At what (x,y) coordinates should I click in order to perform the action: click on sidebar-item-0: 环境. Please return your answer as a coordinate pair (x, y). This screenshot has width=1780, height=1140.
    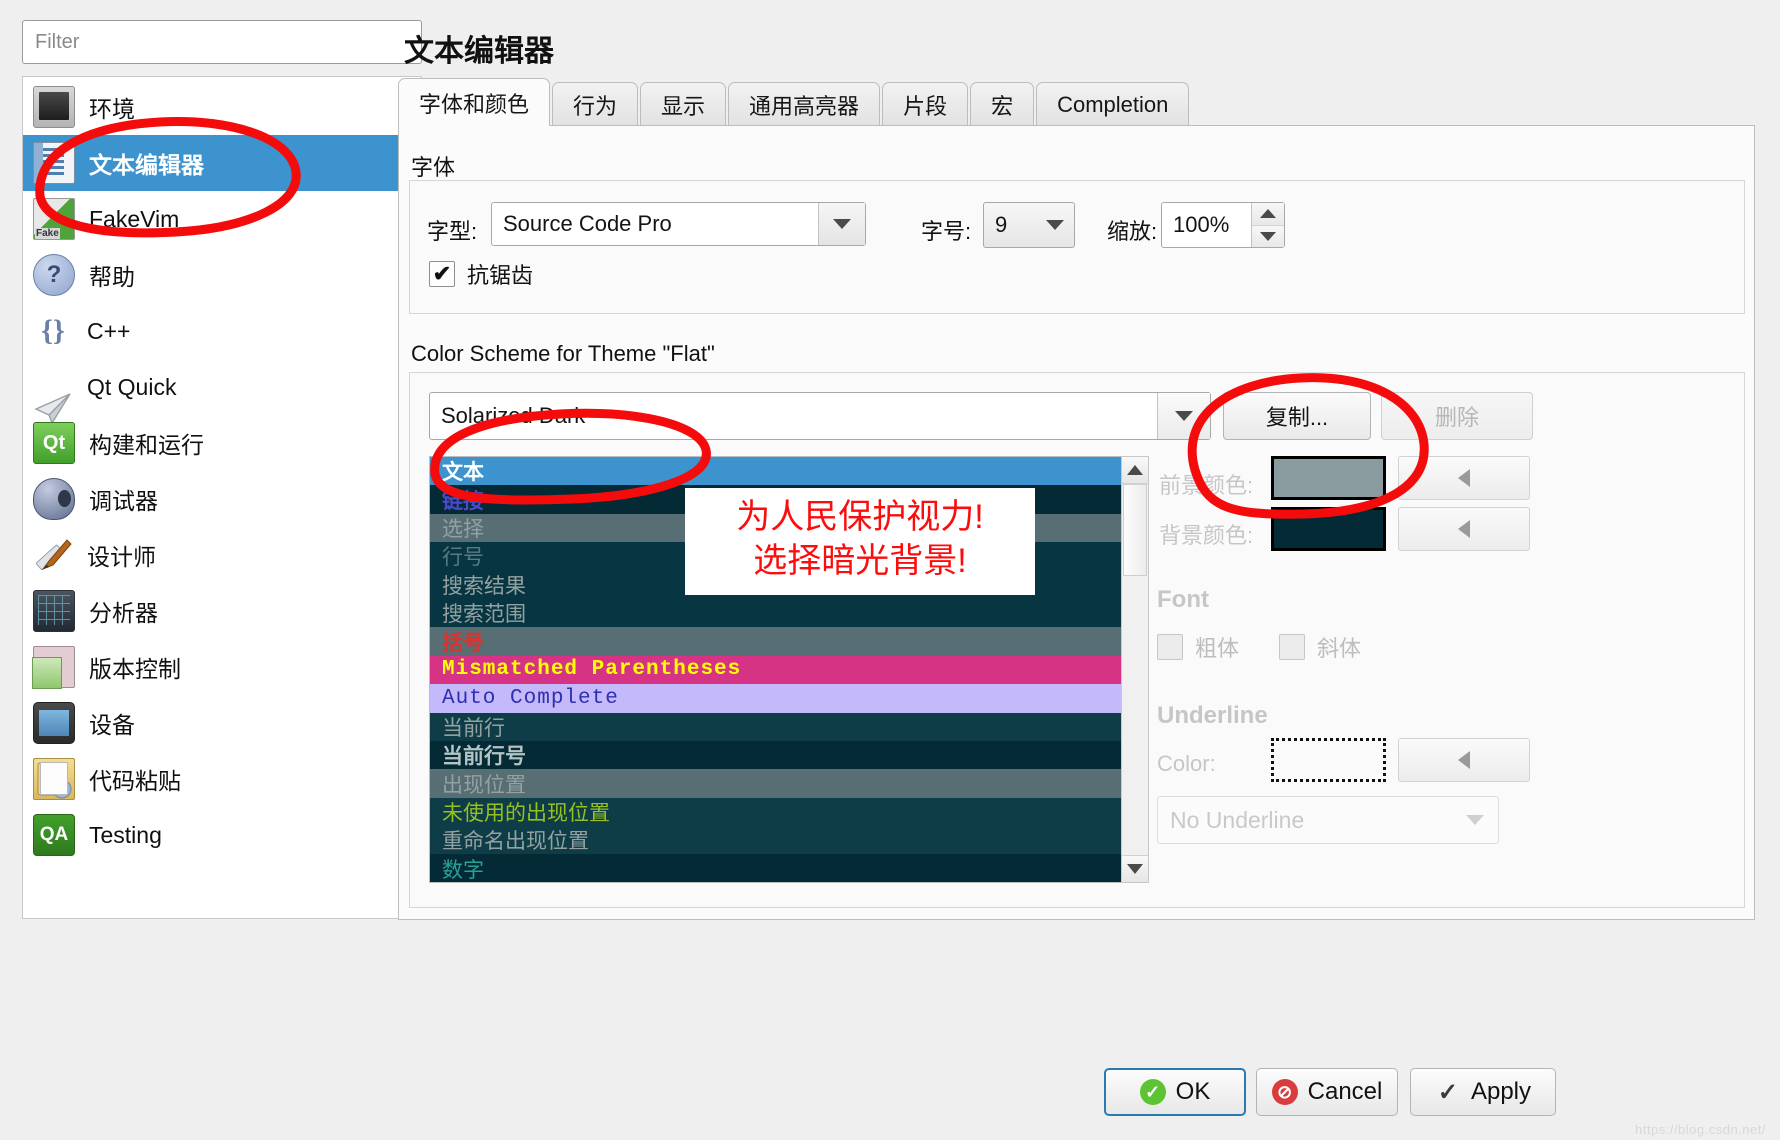
    Looking at the image, I should click on (222, 107).